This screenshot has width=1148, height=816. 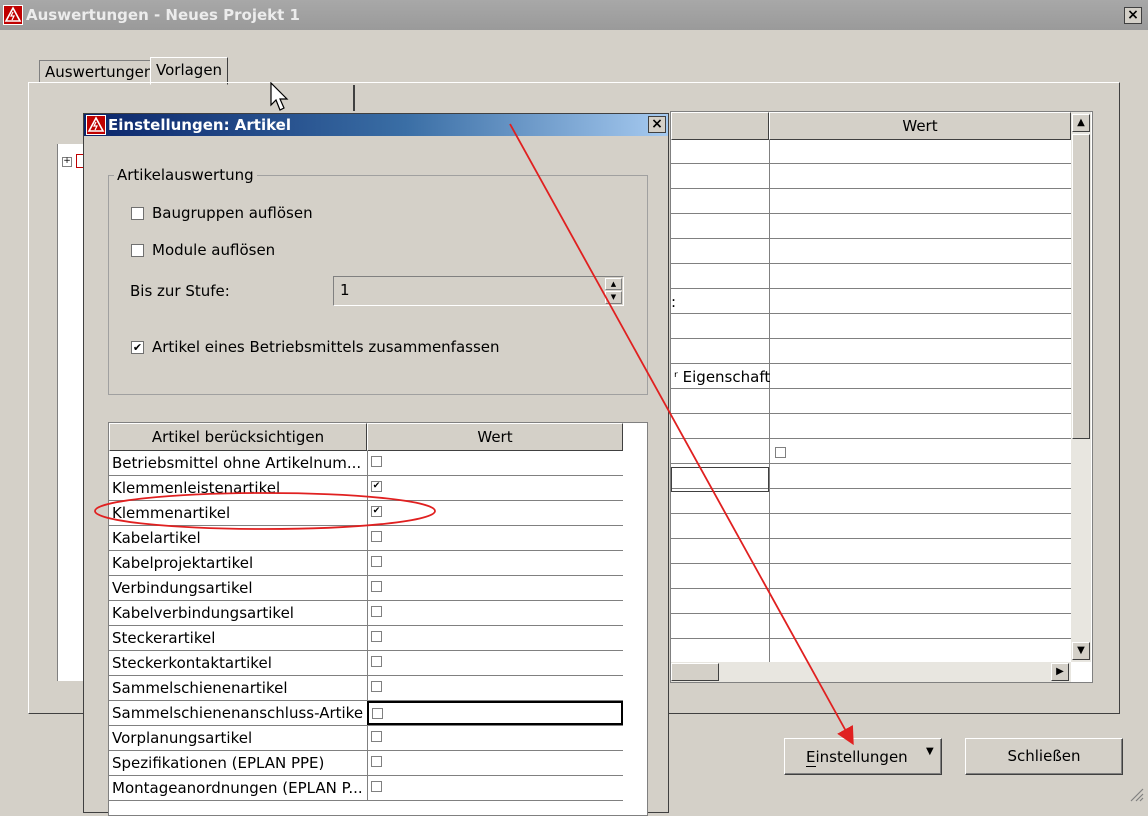 What do you see at coordinates (265, 511) in the screenshot?
I see `highlight-ellipse` at bounding box center [265, 511].